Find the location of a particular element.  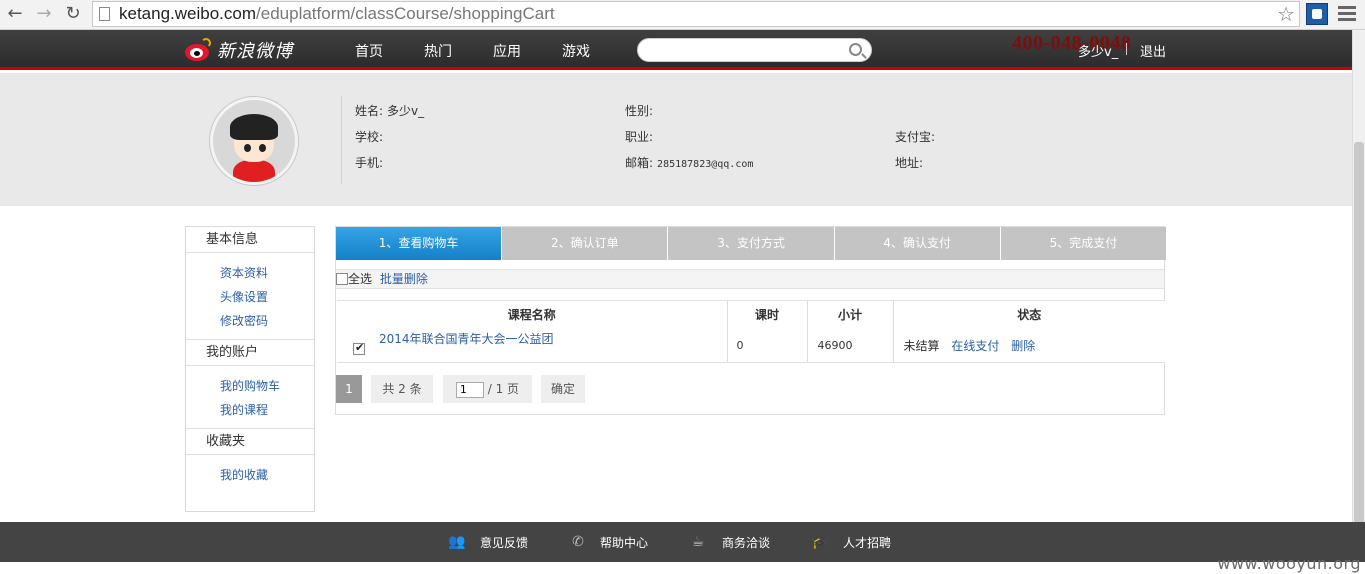

hours-cell: 0 is located at coordinates (767, 345).